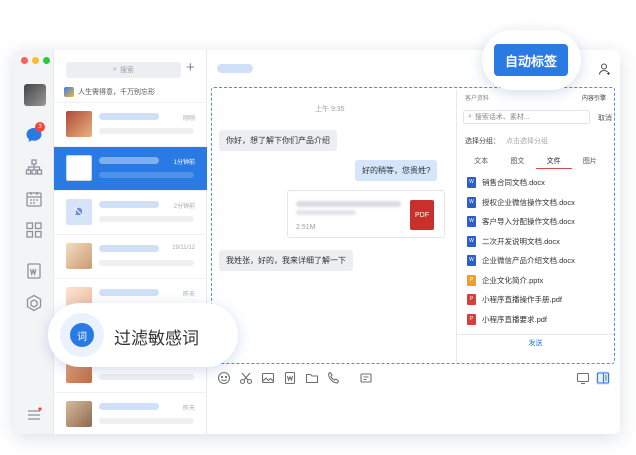 The image size is (636, 455). I want to click on document-w-icon, so click(34, 271).